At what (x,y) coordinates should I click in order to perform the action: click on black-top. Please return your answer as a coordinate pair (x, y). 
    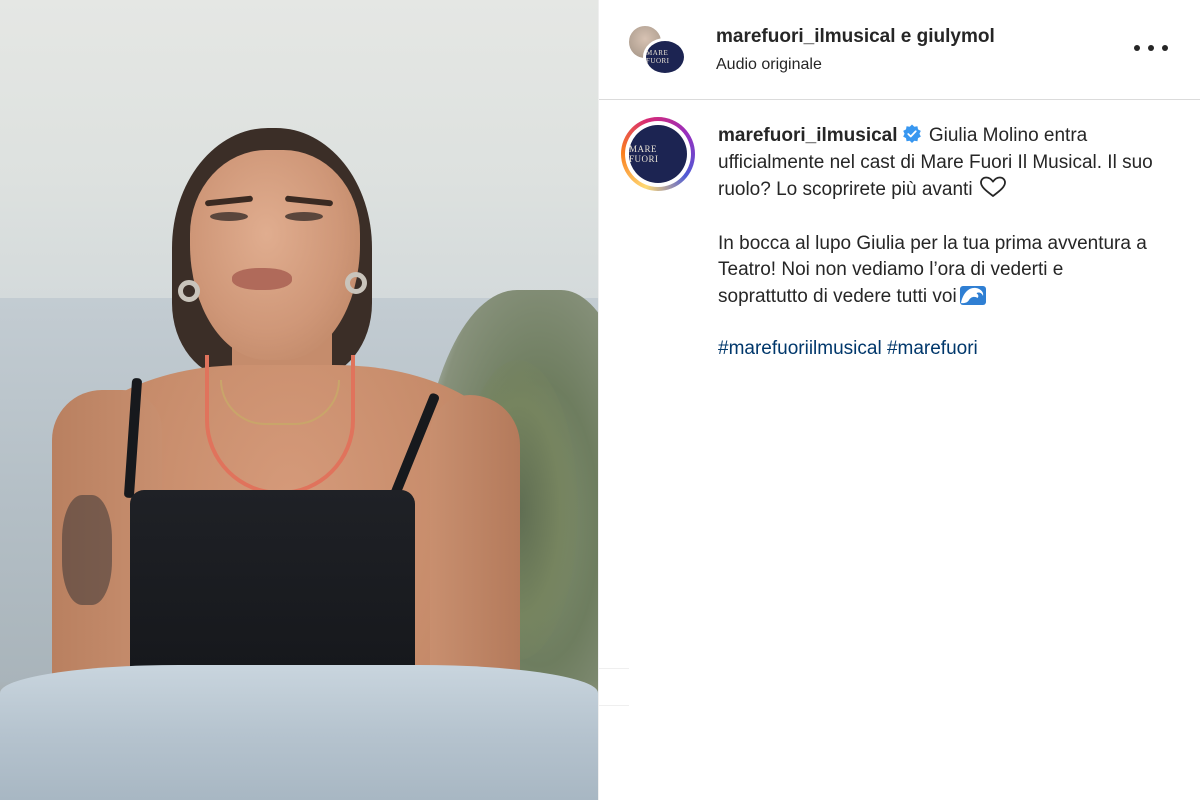
    Looking at the image, I should click on (272, 590).